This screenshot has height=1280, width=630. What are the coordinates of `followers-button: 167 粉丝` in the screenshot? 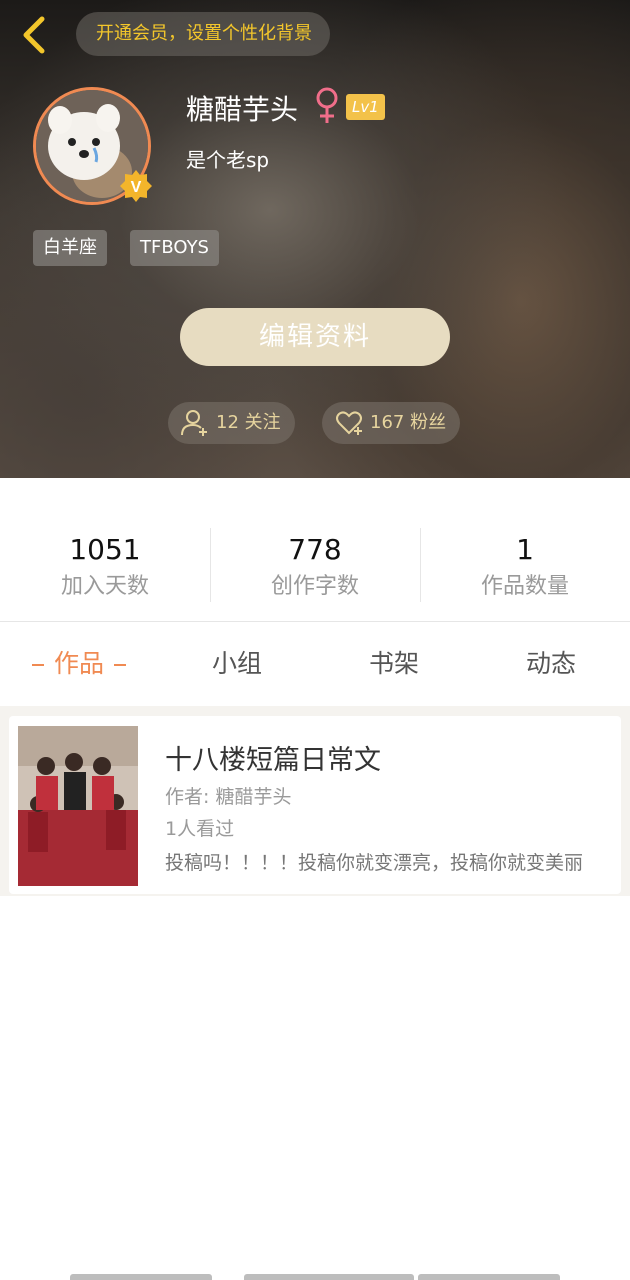 It's located at (391, 423).